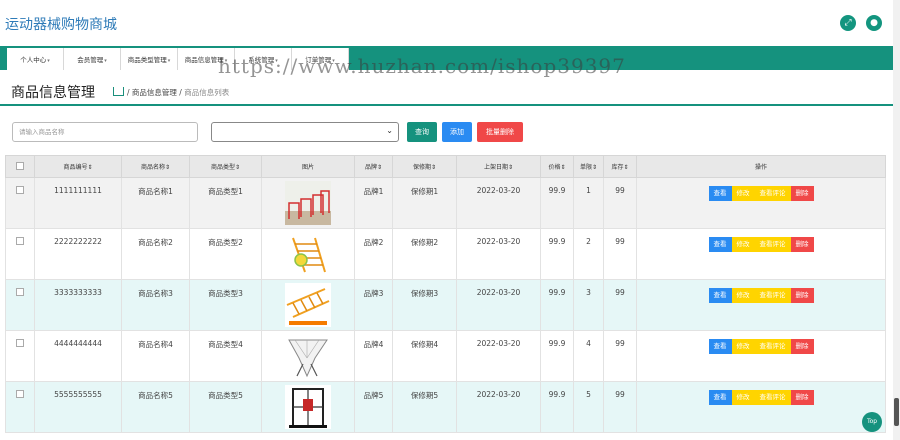 The width and height of the screenshot is (900, 440). Describe the element at coordinates (424, 203) in the screenshot. I see `product-warranty: 保修期1` at that location.